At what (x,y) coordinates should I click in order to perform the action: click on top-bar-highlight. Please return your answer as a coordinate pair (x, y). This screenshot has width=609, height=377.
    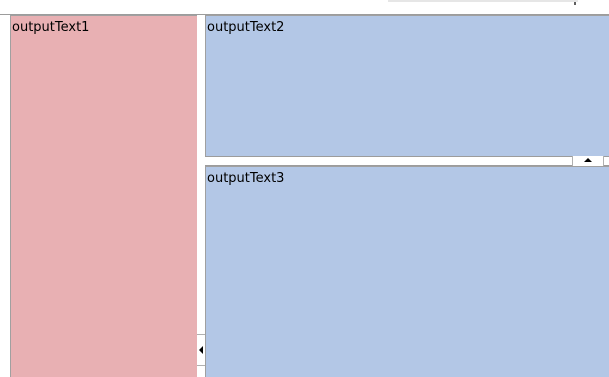
    Looking at the image, I should click on (483, 1).